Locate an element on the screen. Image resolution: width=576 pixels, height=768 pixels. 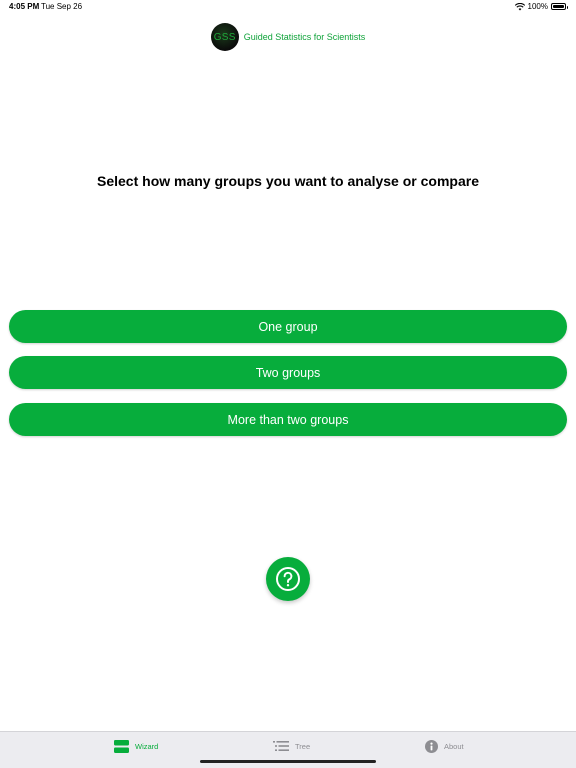
one-group-button: One group is located at coordinates (288, 326).